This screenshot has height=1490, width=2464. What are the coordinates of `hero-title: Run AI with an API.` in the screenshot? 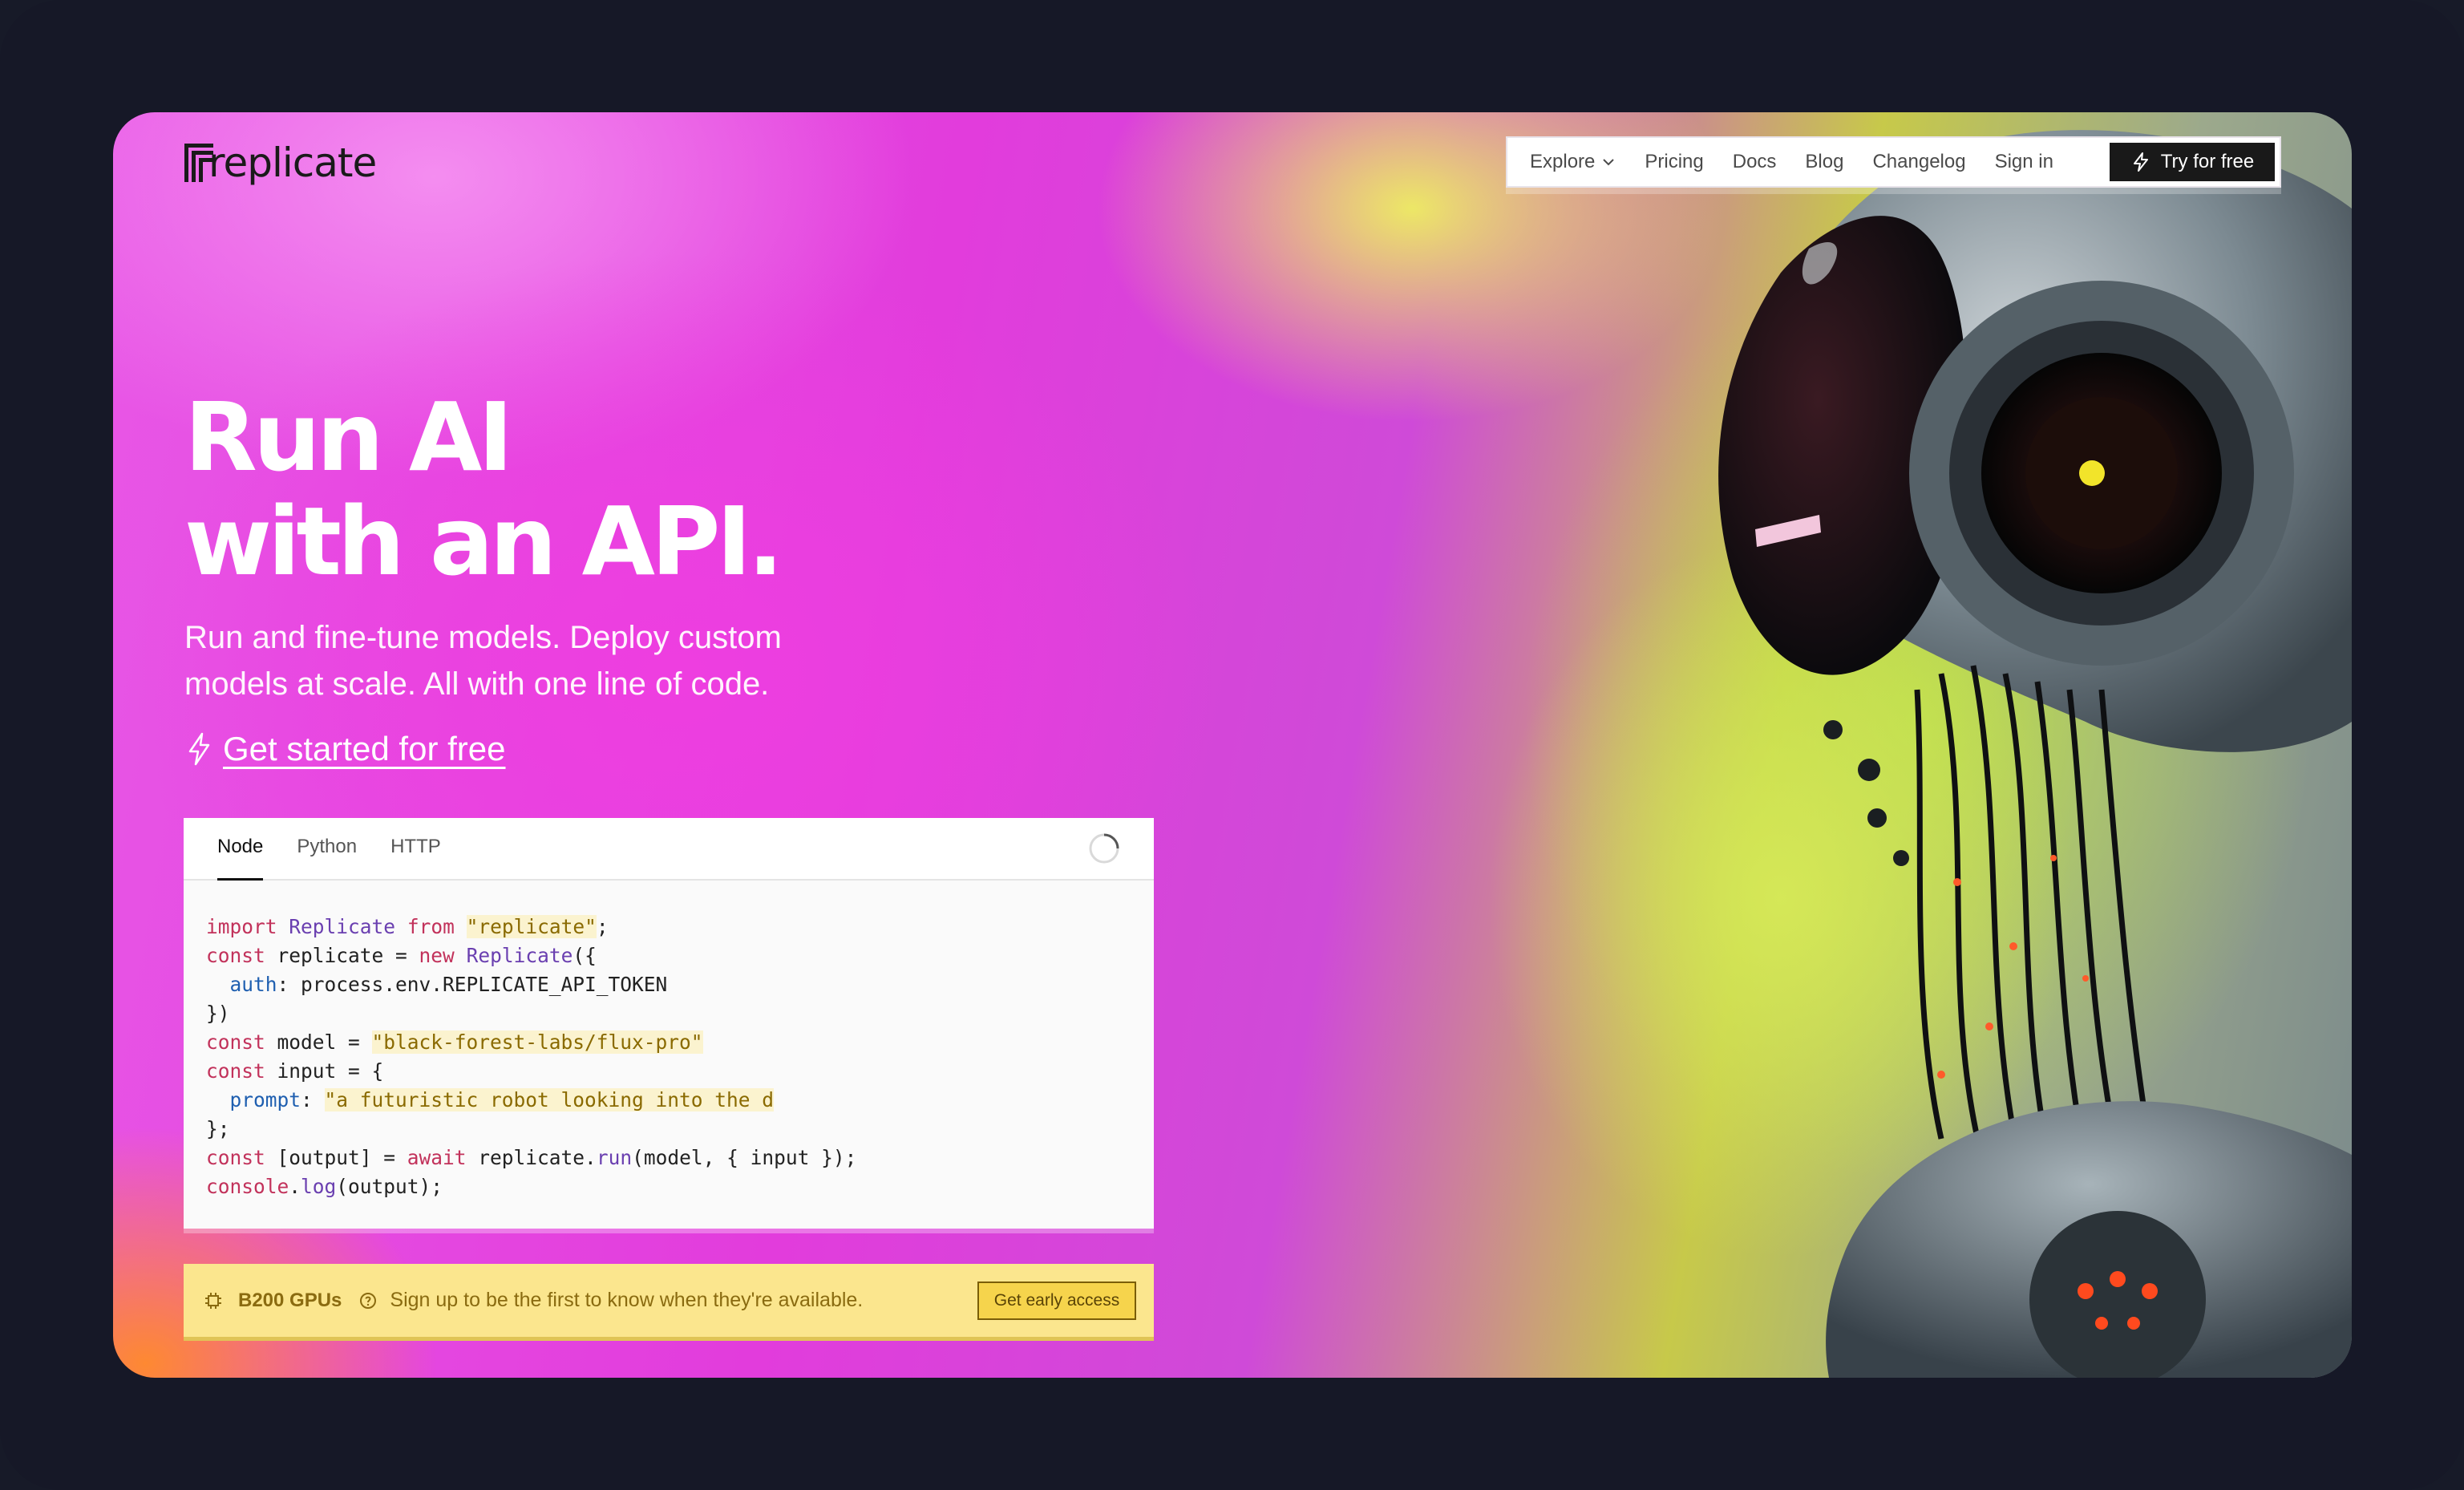 It's located at (545, 489).